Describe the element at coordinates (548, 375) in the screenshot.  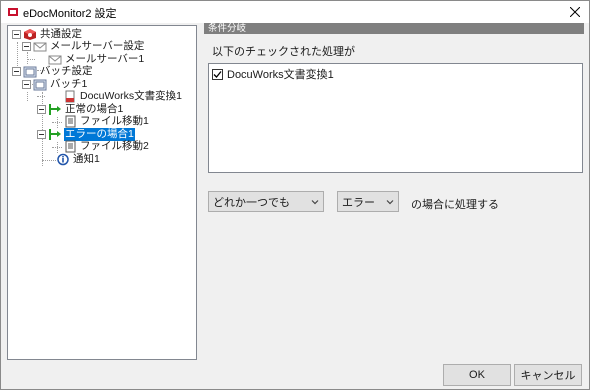
I see `cancel-button: キャンセル` at that location.